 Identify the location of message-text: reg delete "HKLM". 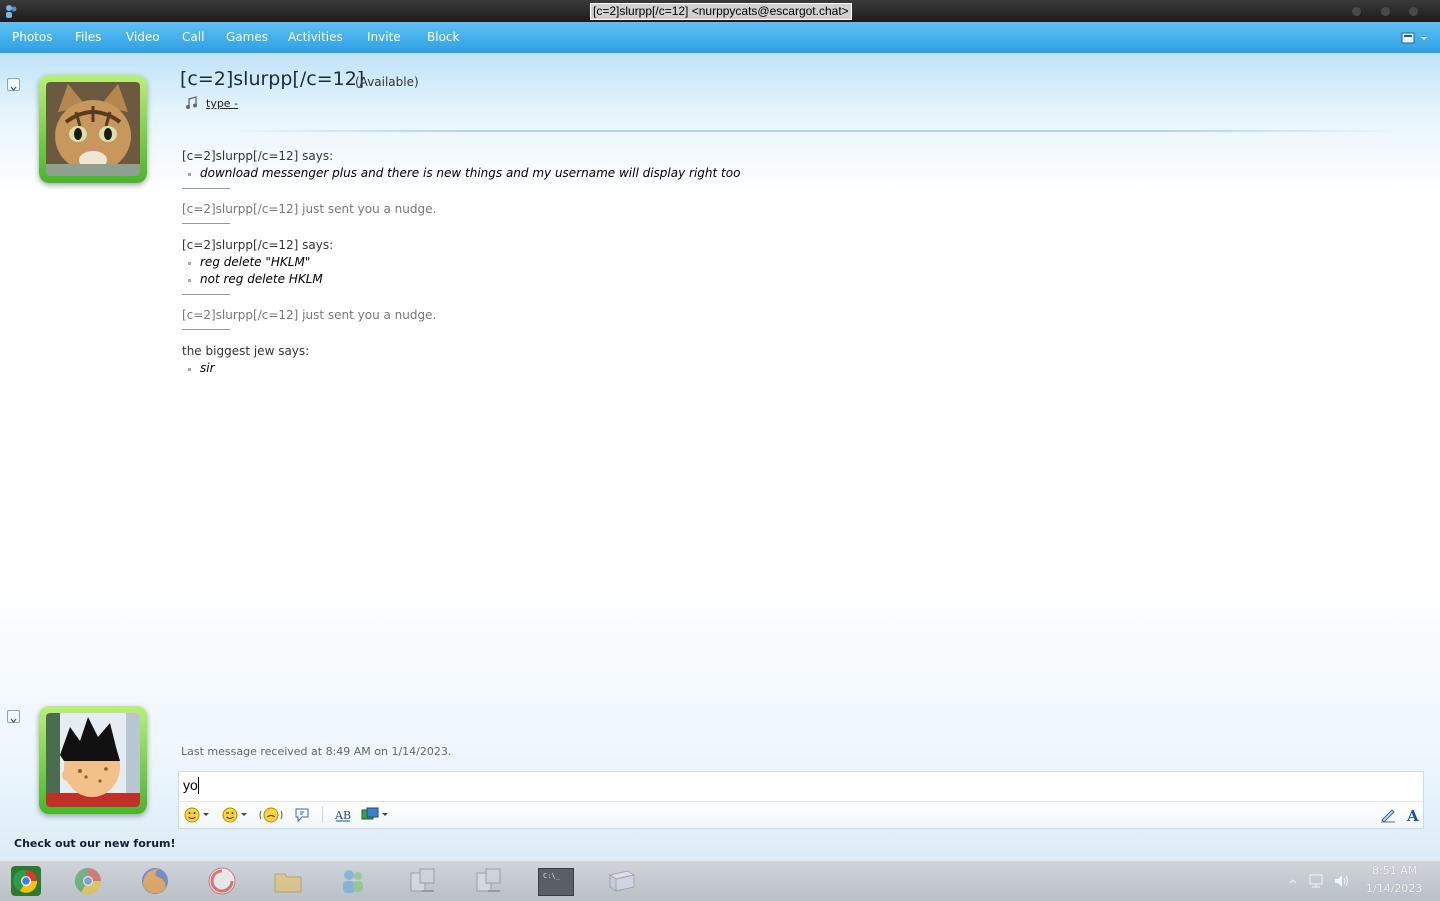
(257, 262).